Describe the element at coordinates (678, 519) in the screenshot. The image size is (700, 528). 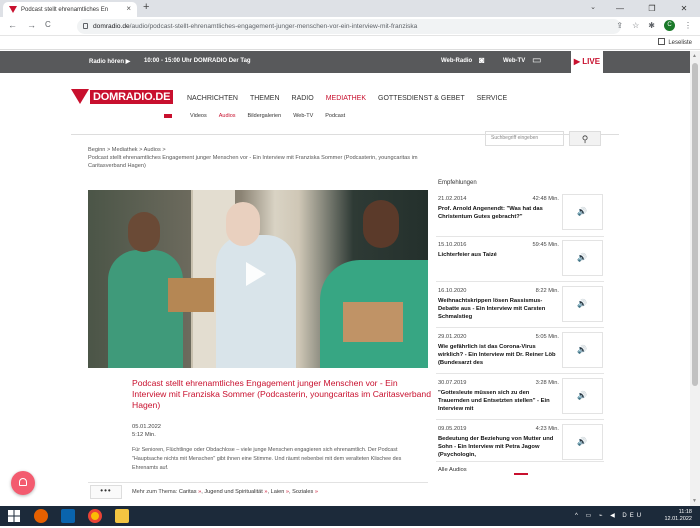
I see `clock-date: 12.01.2022` at that location.